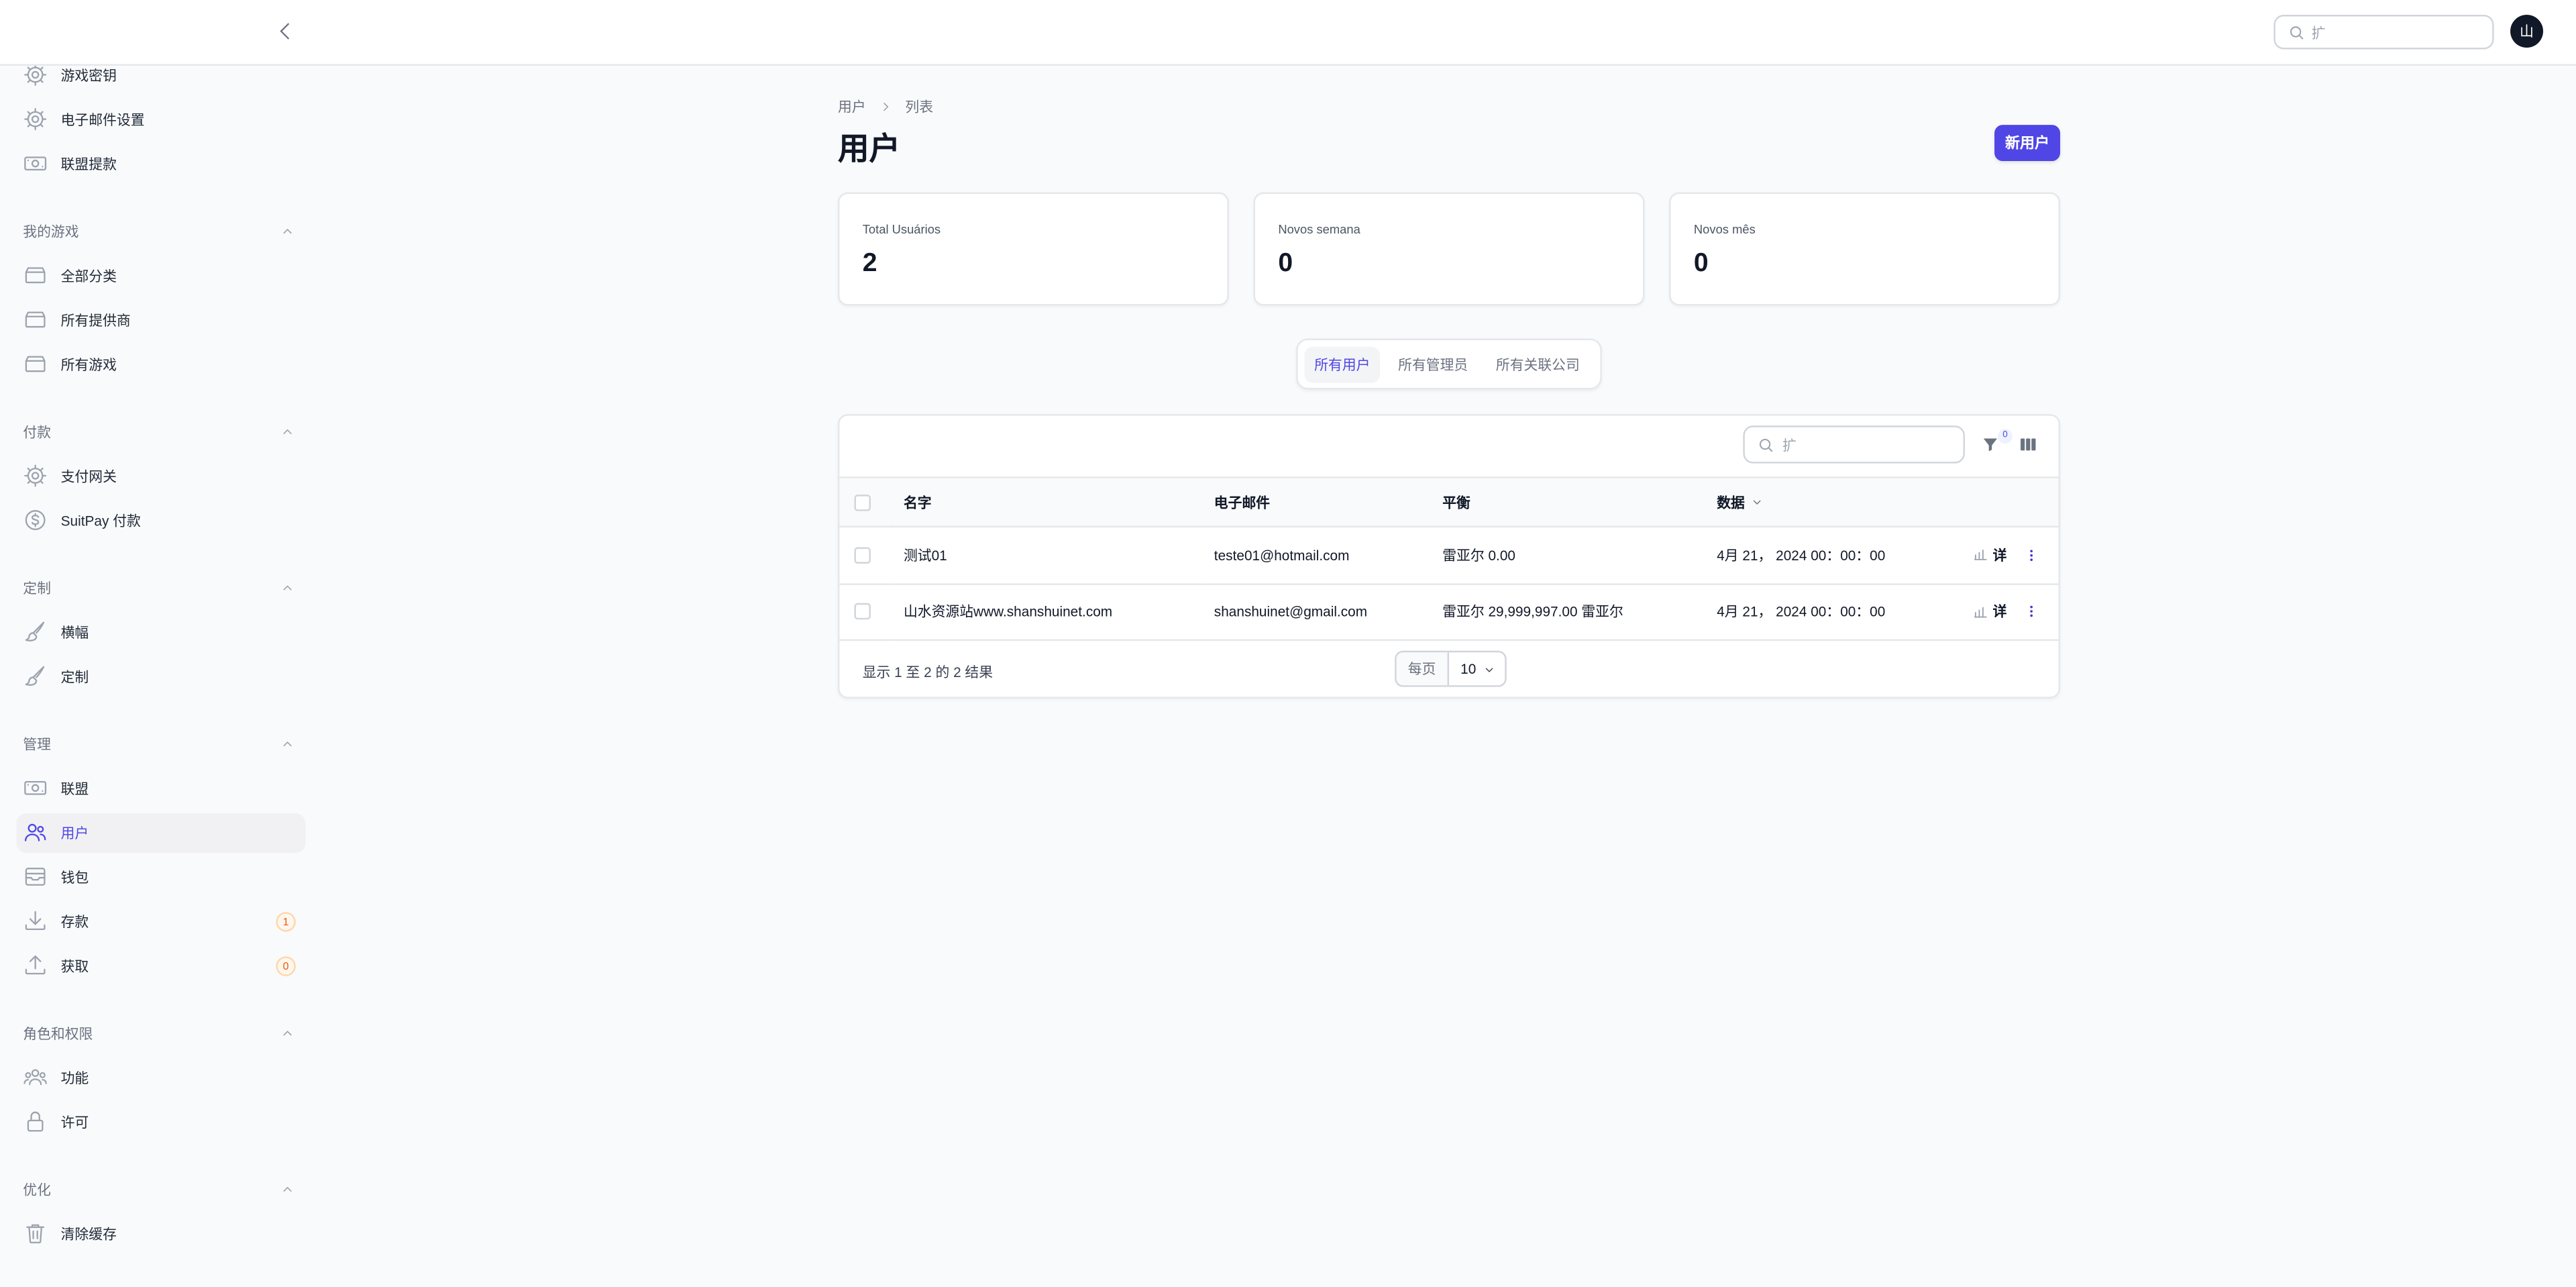 The image size is (2576, 1287). What do you see at coordinates (161, 965) in the screenshot?
I see `sidebar-item-withdrawals: 获取 0` at bounding box center [161, 965].